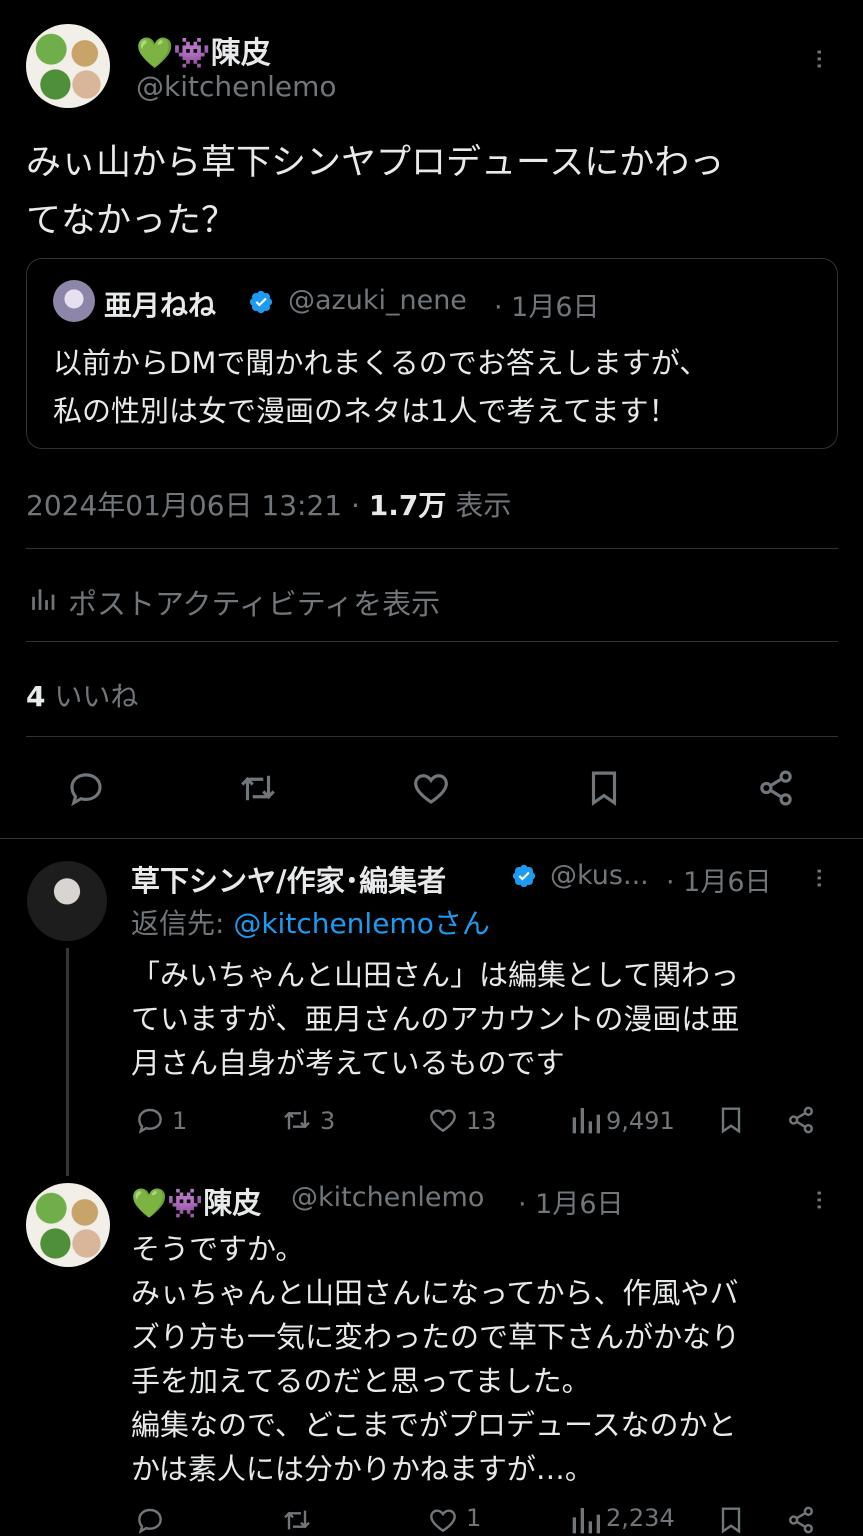  What do you see at coordinates (36, 696) in the screenshot?
I see `likes-count: 4` at bounding box center [36, 696].